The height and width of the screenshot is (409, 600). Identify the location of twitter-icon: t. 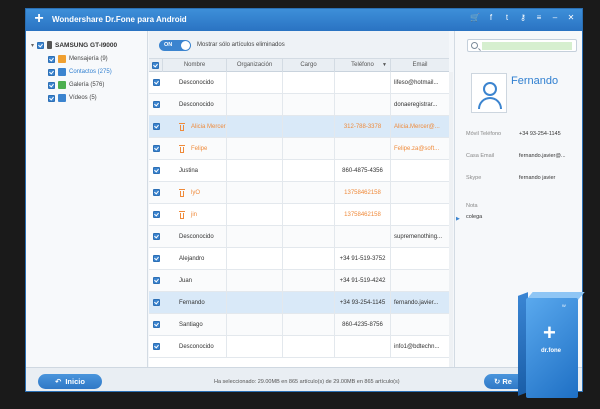
(507, 18).